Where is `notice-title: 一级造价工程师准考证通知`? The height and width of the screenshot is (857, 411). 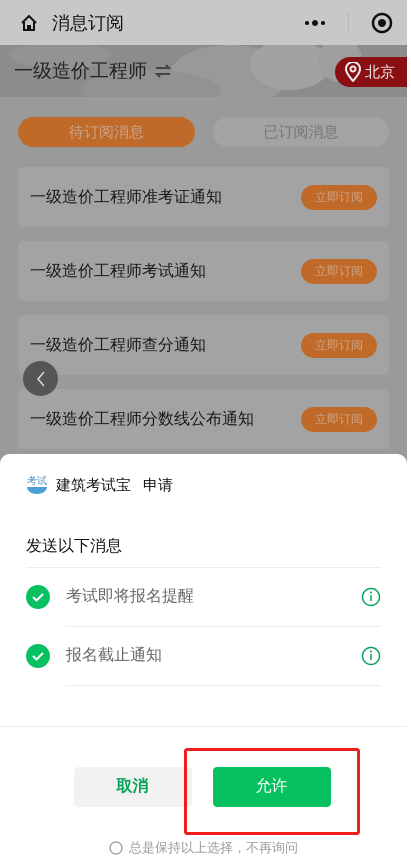
notice-title: 一级造价工程师准考证通知 is located at coordinates (126, 197).